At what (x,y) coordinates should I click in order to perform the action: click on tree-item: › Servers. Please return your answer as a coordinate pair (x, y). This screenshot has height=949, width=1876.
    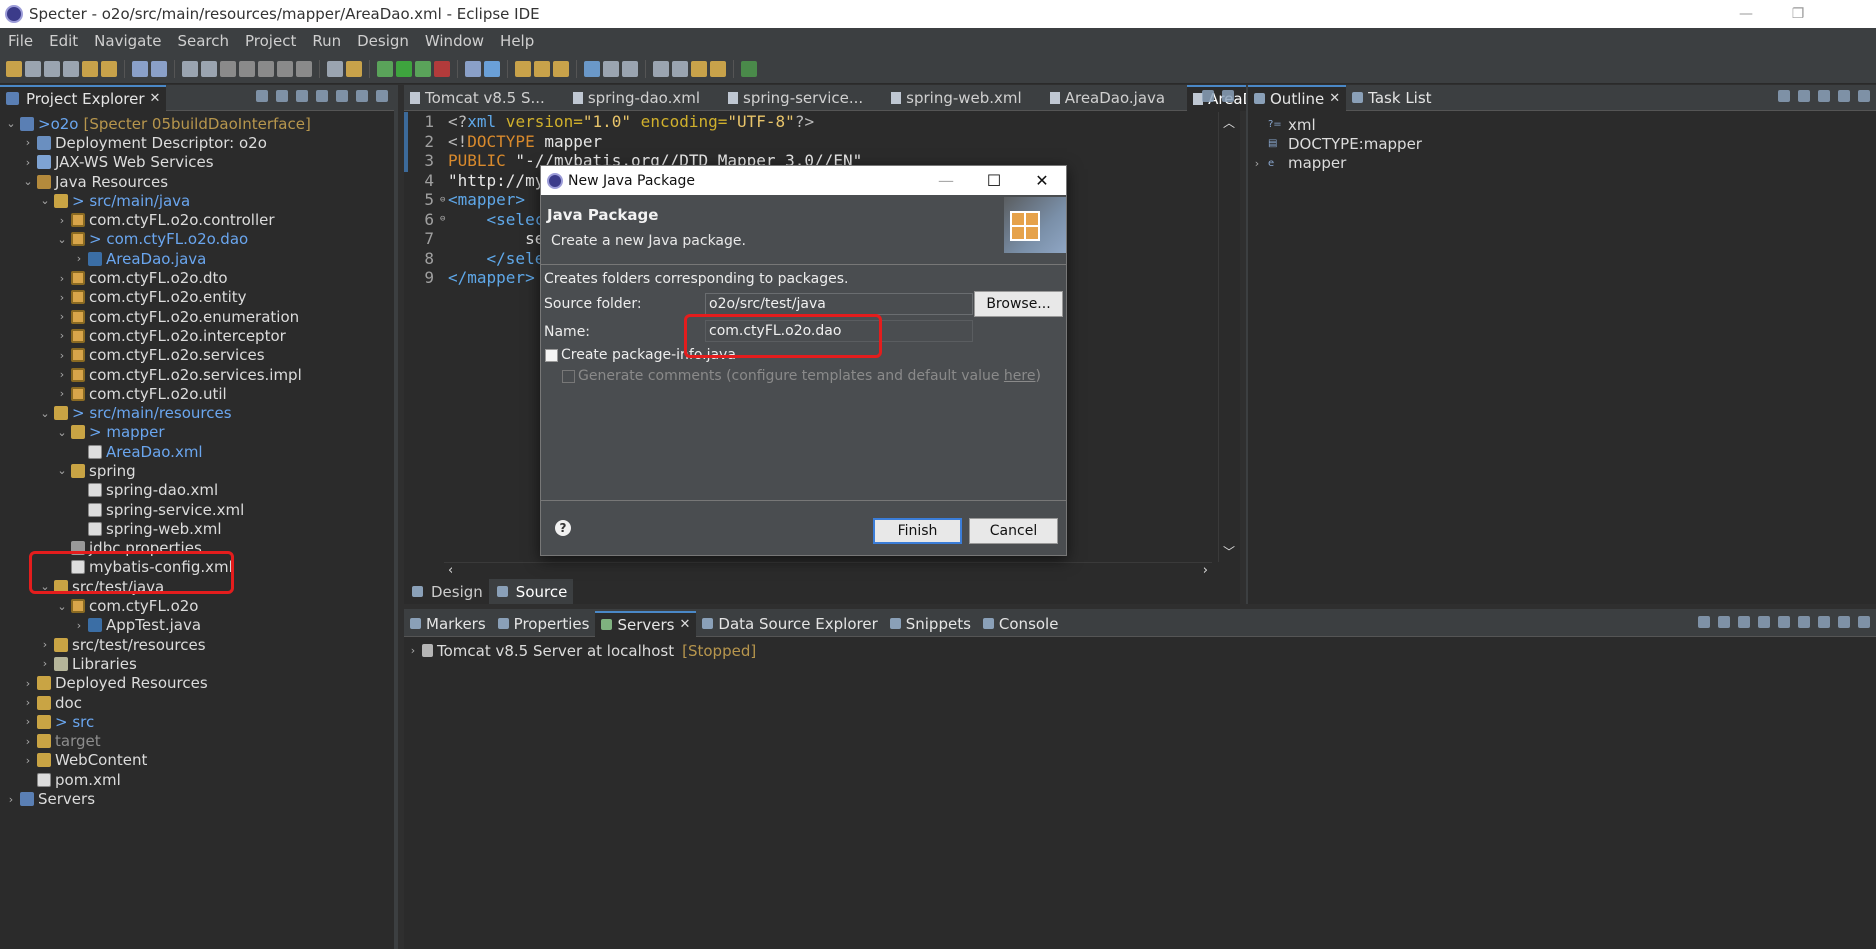
    Looking at the image, I should click on (197, 798).